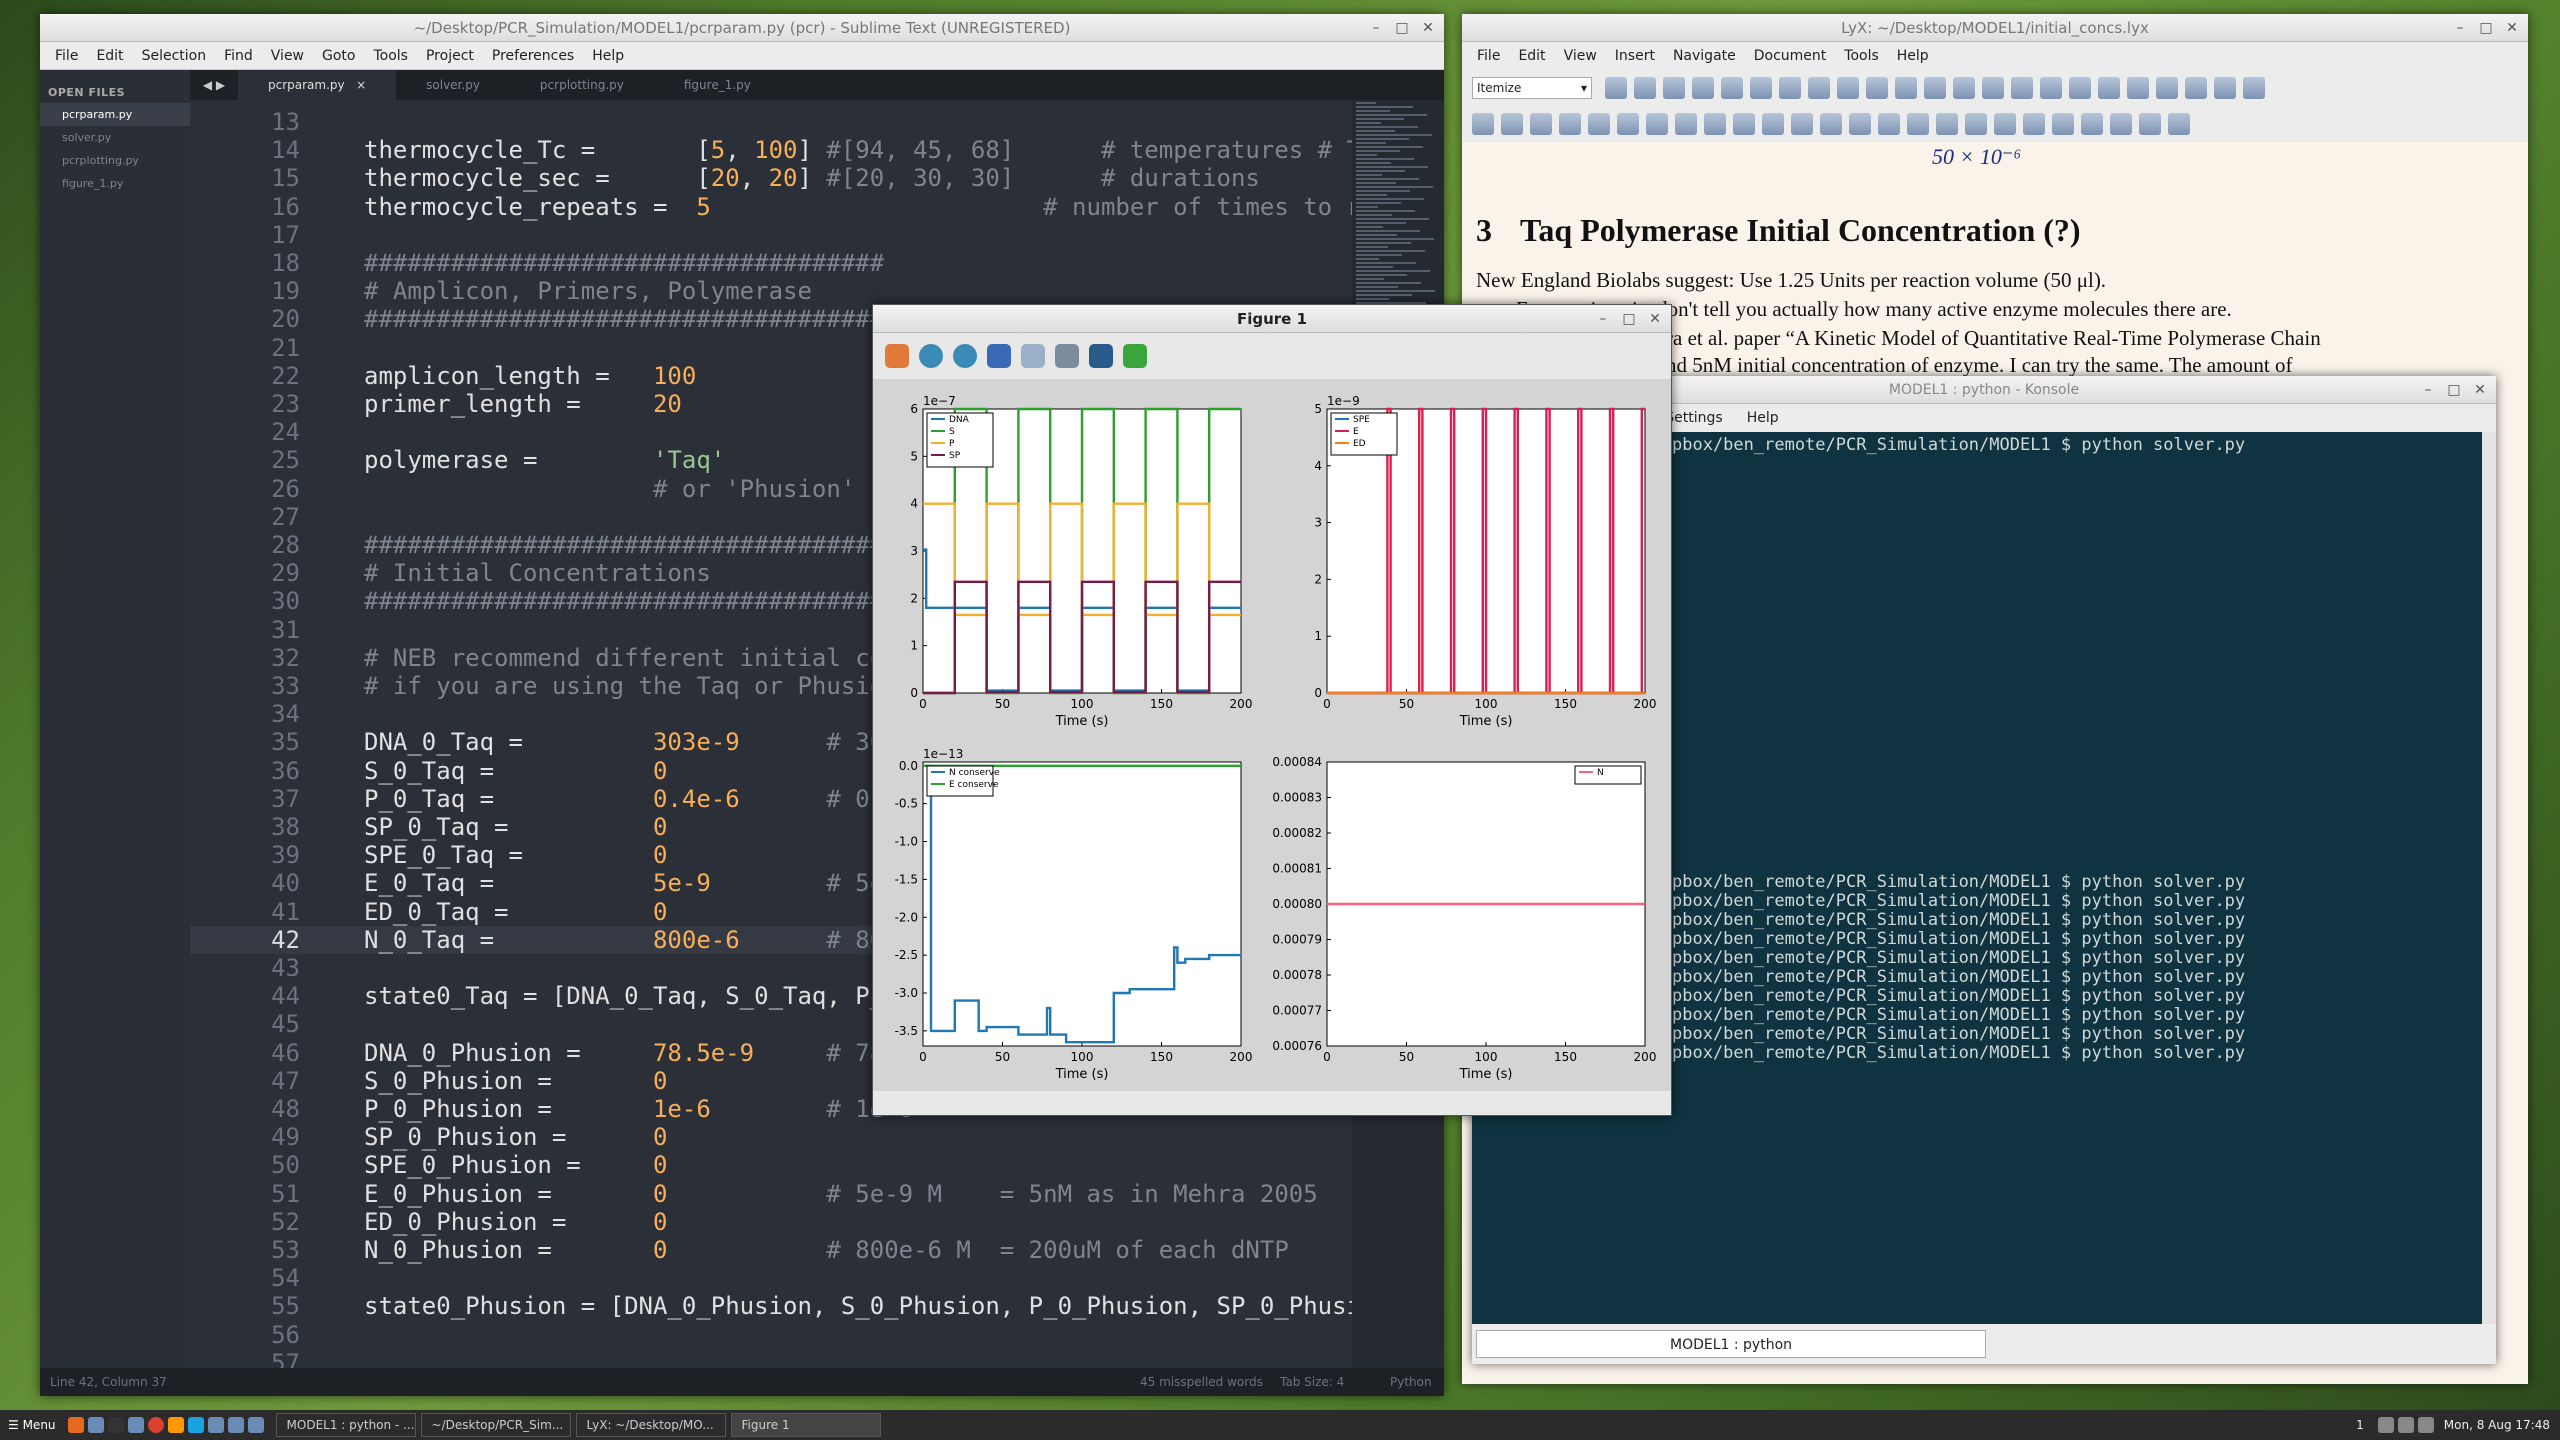 The height and width of the screenshot is (1440, 2560). Describe the element at coordinates (1411, 1382) in the screenshot. I see `status-language: Python` at that location.